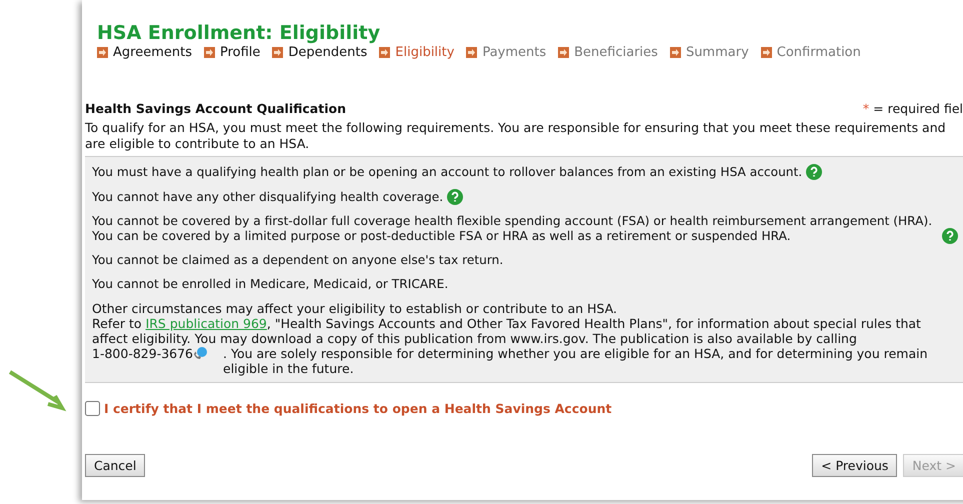  What do you see at coordinates (143, 353) in the screenshot?
I see `phone-number: 1-800-829-3676` at bounding box center [143, 353].